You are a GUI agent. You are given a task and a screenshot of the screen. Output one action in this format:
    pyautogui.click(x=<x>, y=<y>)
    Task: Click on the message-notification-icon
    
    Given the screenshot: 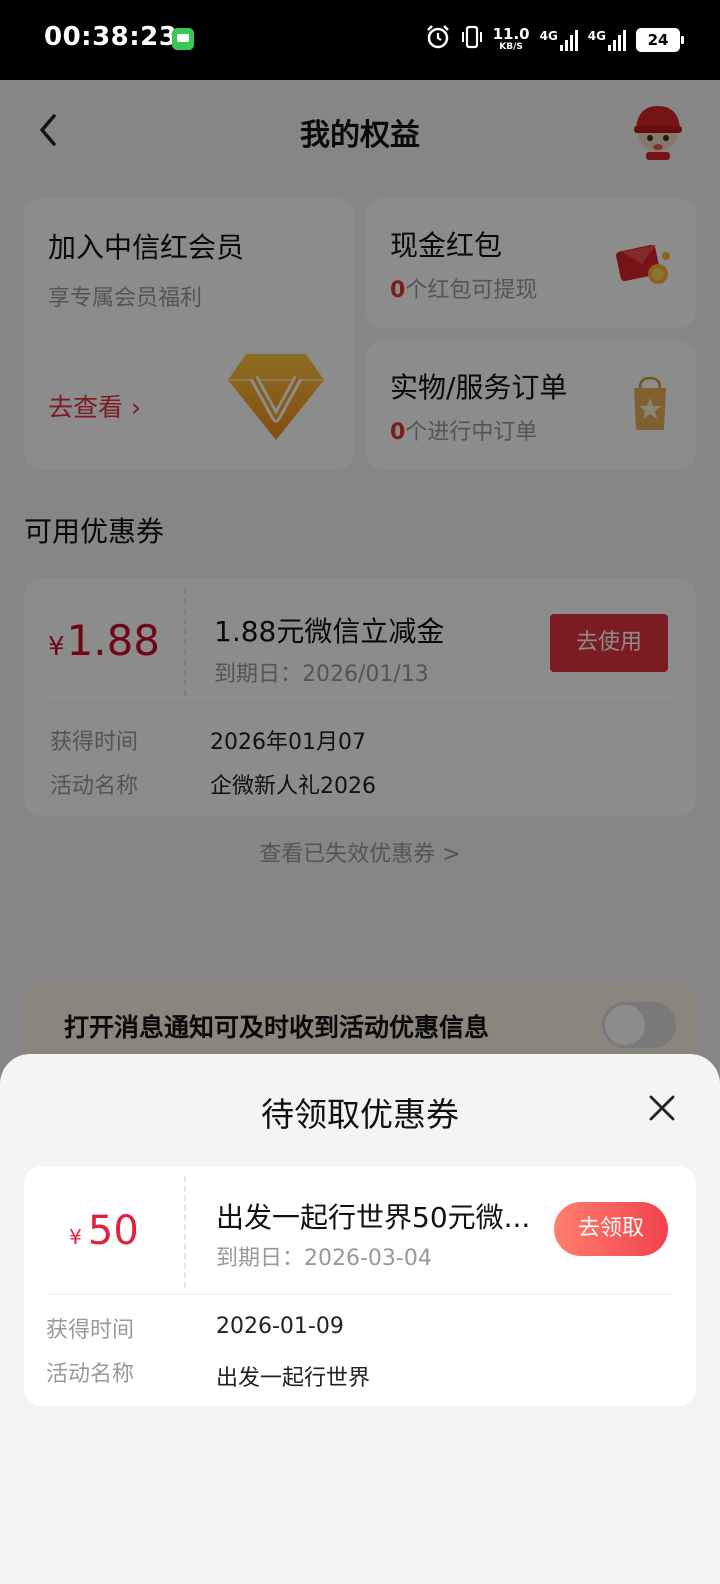 What is the action you would take?
    pyautogui.click(x=183, y=39)
    